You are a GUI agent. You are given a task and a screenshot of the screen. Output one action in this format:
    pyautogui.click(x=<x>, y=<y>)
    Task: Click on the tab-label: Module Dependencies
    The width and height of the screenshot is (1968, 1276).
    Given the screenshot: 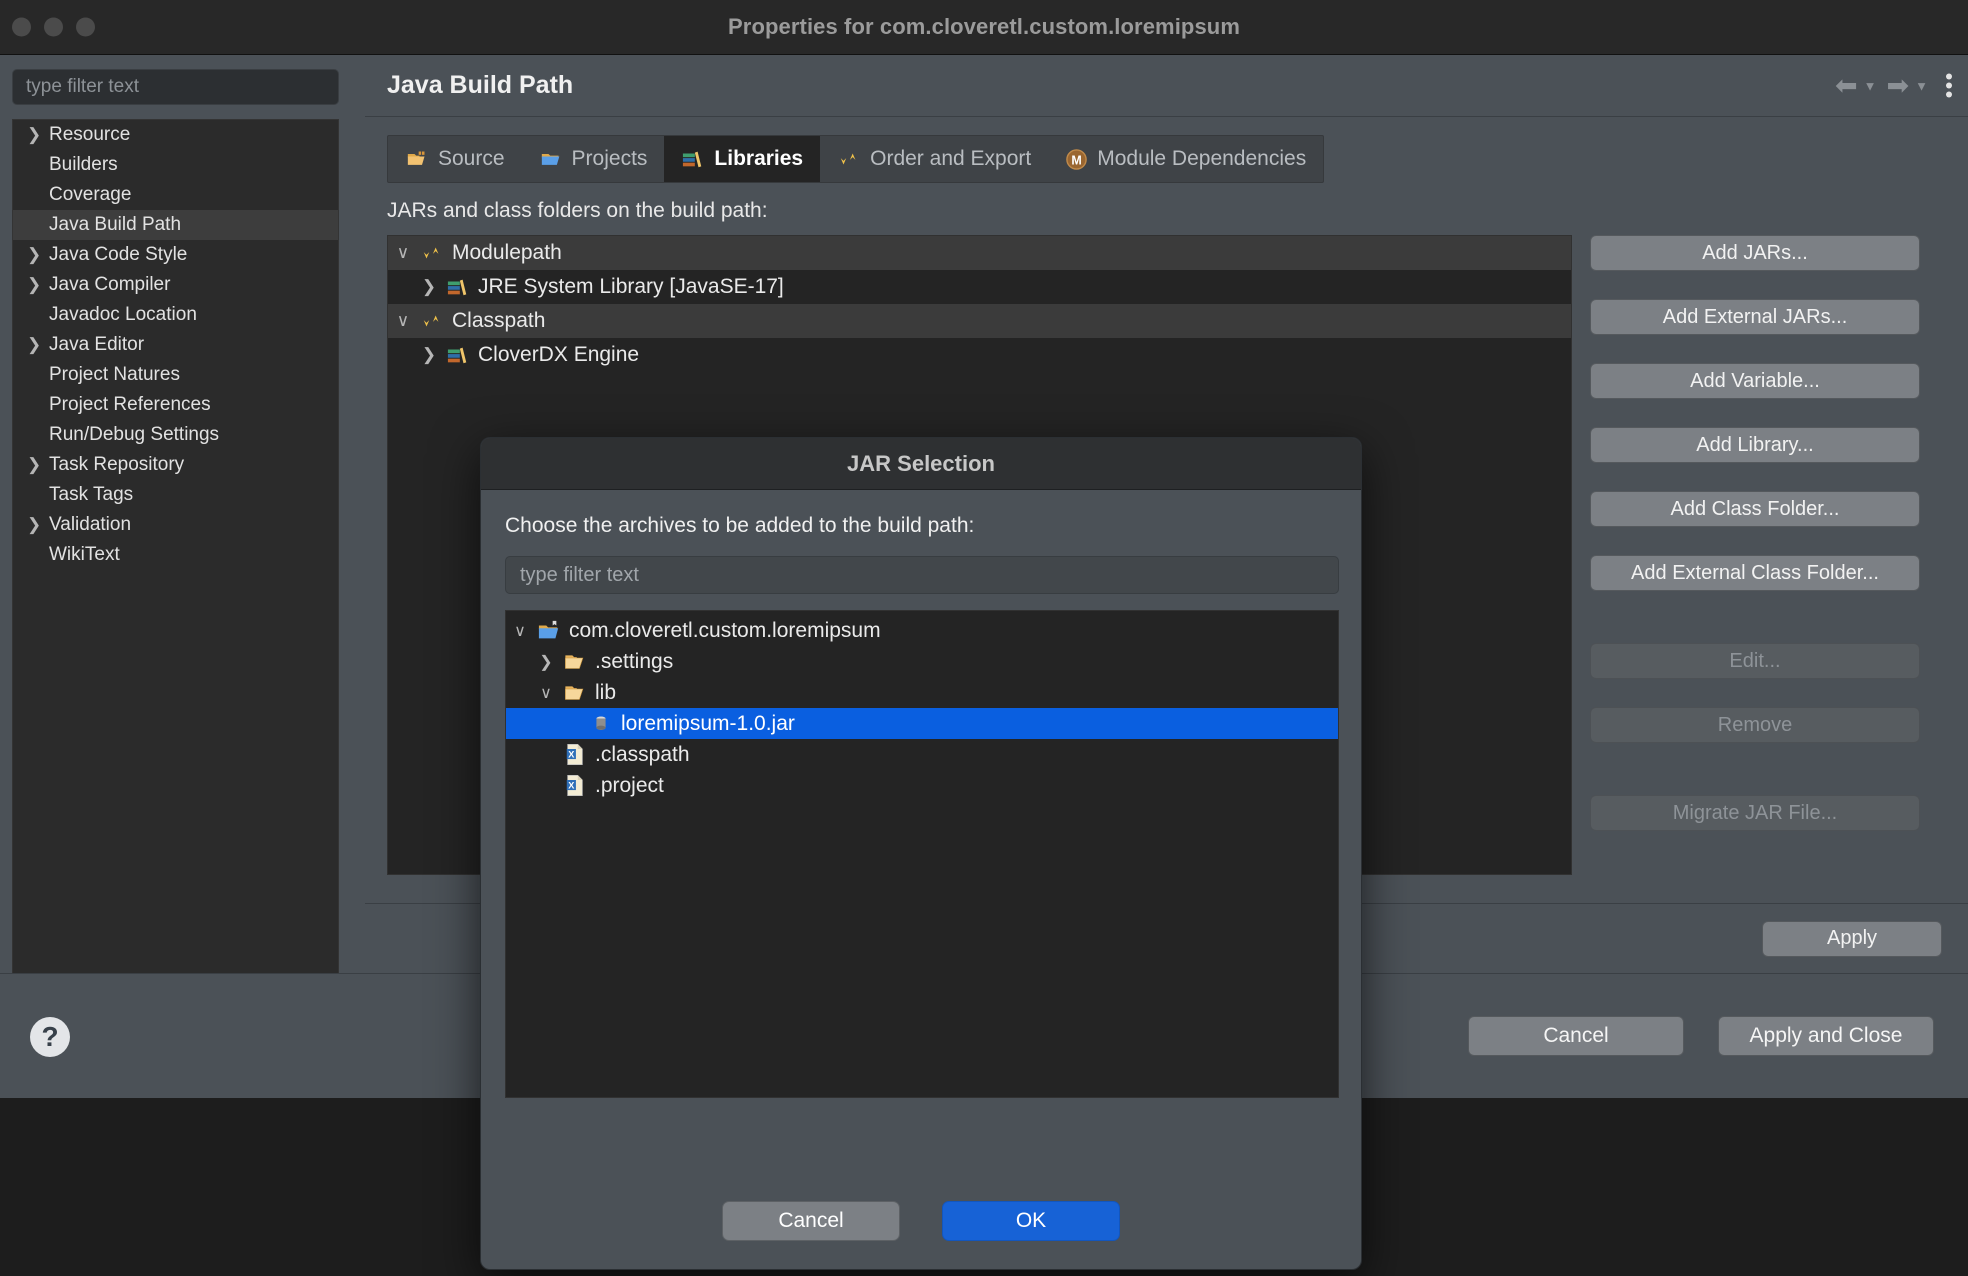 What is the action you would take?
    pyautogui.click(x=1202, y=158)
    